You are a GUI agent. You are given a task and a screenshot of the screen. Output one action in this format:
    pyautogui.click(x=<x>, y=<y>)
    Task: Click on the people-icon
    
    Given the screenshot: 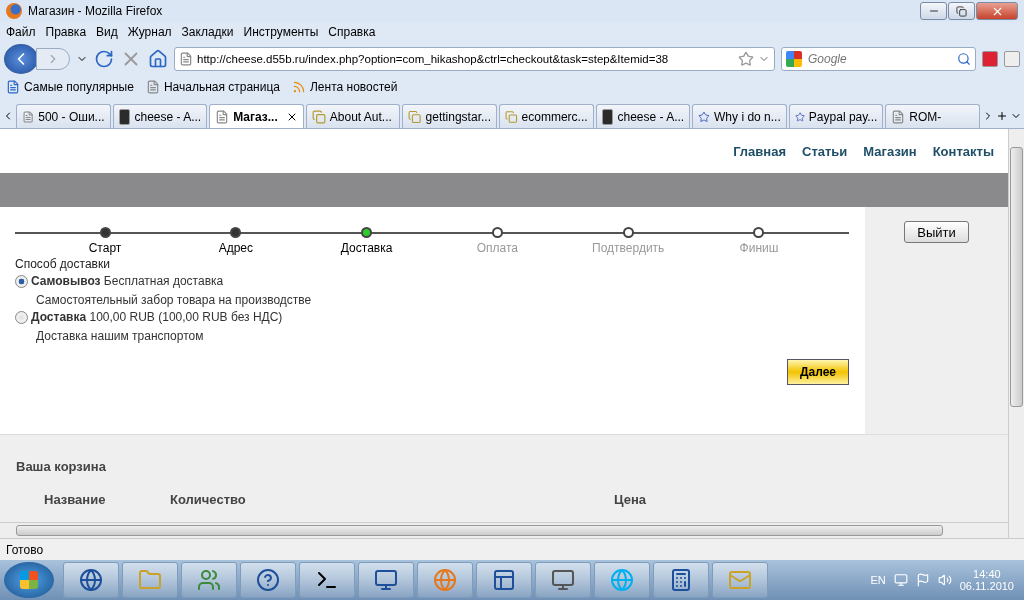 What is the action you would take?
    pyautogui.click(x=209, y=580)
    